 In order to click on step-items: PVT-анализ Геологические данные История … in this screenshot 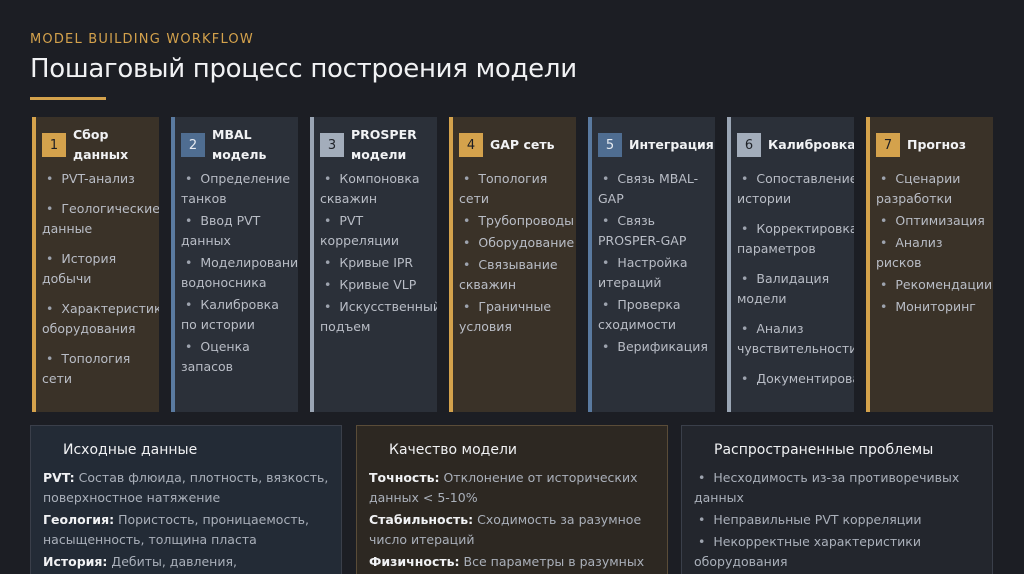, I will do `click(100, 279)`.